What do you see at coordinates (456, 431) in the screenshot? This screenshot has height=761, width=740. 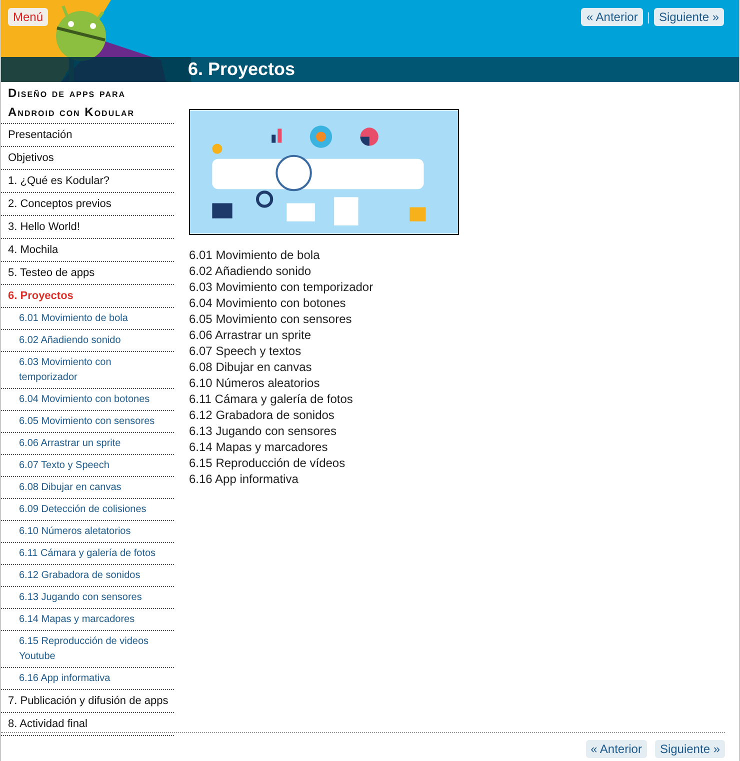 I see `section-link: 6.13 Jugando con sensores` at bounding box center [456, 431].